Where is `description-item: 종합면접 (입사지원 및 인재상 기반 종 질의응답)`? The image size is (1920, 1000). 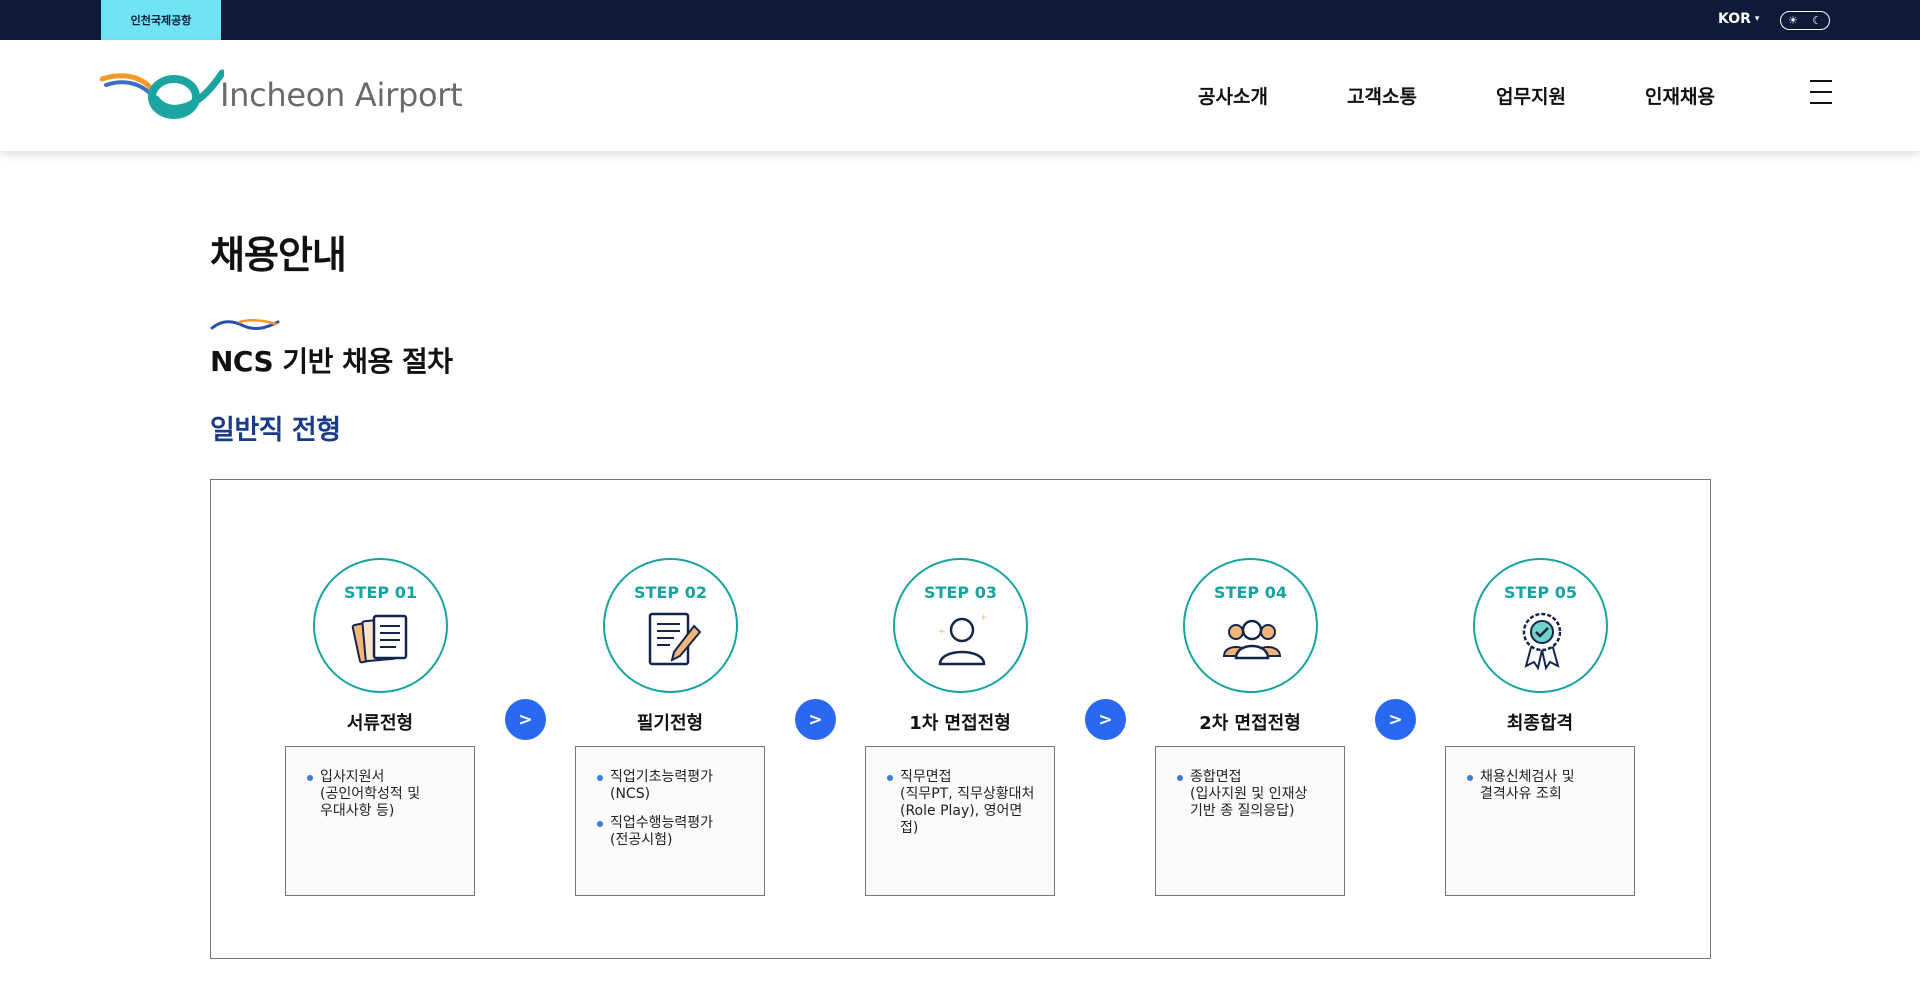 description-item: 종합면접 (입사지원 및 인재상 기반 종 질의응답) is located at coordinates (1252, 794).